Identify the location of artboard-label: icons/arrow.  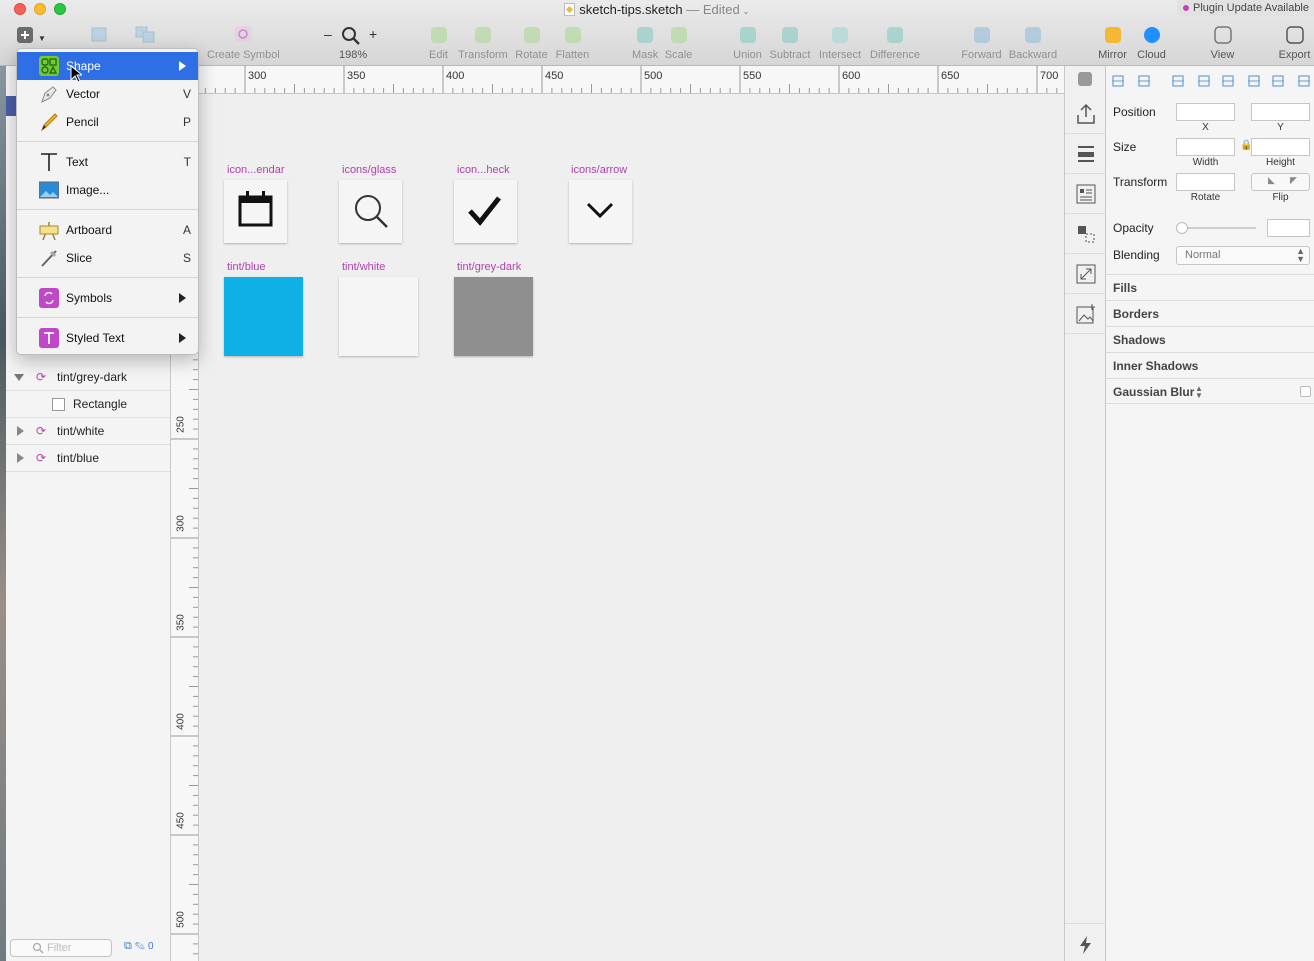
(599, 170).